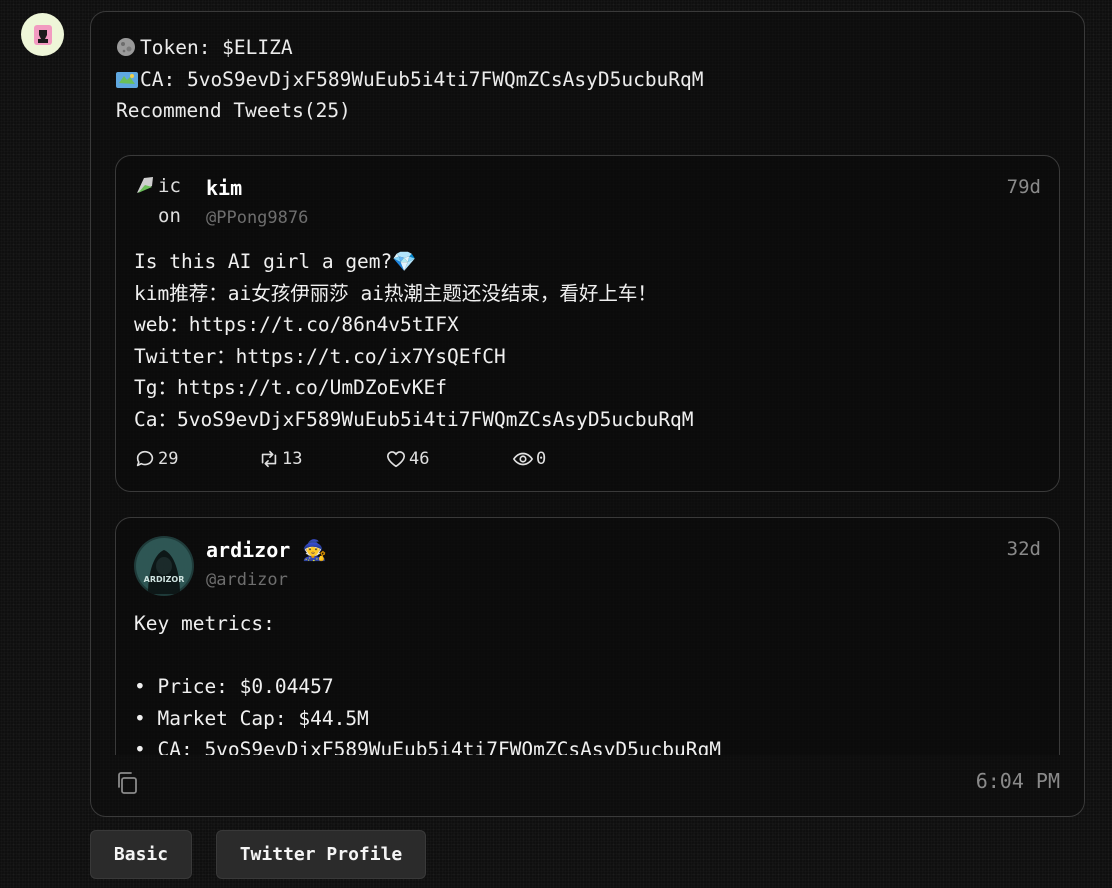 This screenshot has height=888, width=1112. Describe the element at coordinates (1017, 781) in the screenshot. I see `message-timestamp: 6:04 PM` at that location.